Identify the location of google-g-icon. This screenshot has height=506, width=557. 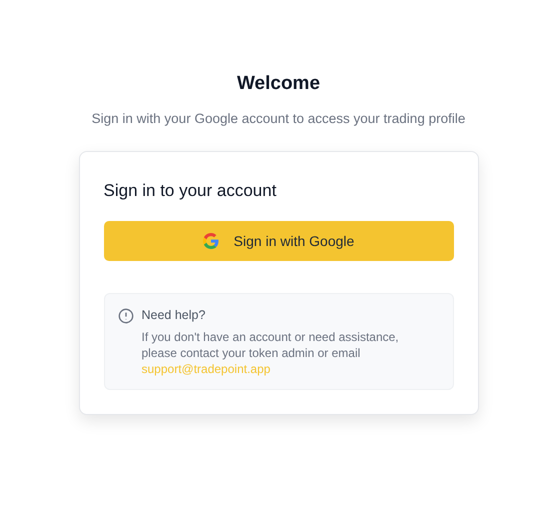
(210, 241).